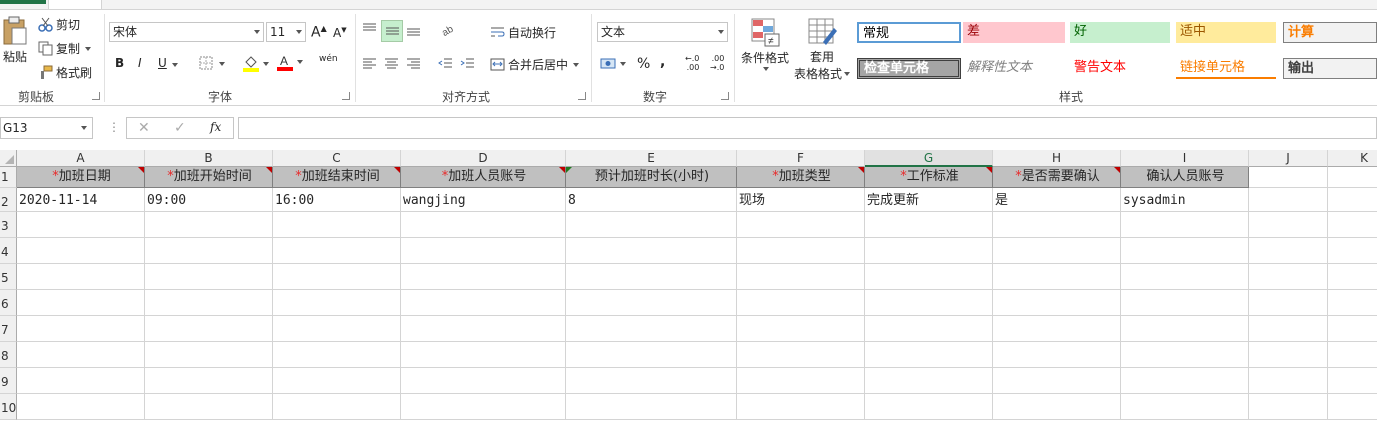 The height and width of the screenshot is (447, 1377). I want to click on font-size-combo: 11, so click(286, 32).